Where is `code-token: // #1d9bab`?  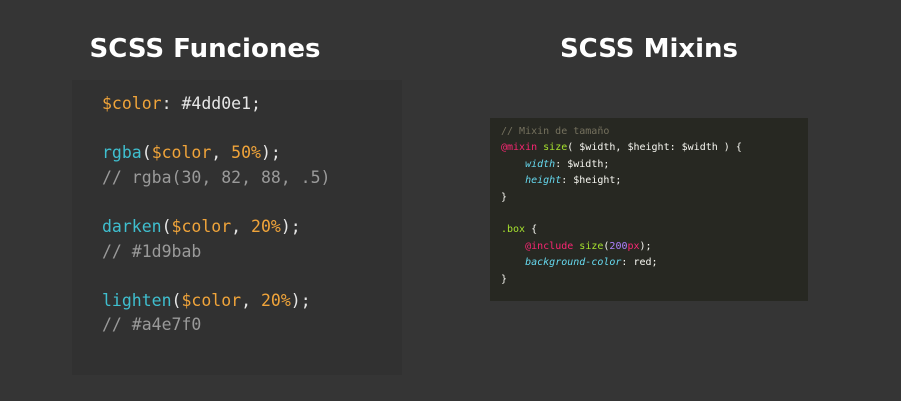 code-token: // #1d9bab is located at coordinates (152, 251).